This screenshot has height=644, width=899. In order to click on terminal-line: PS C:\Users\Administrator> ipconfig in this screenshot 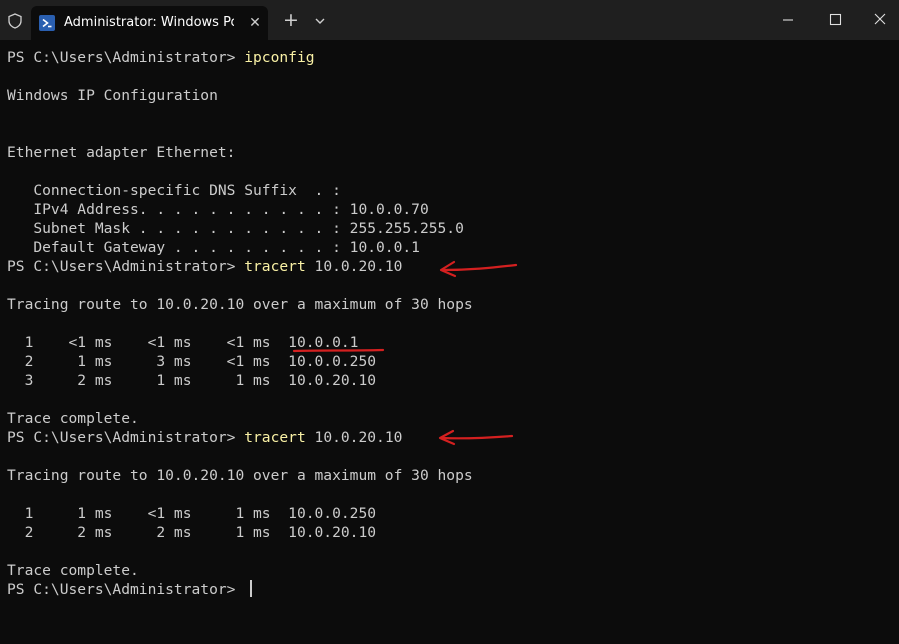, I will do `click(161, 57)`.